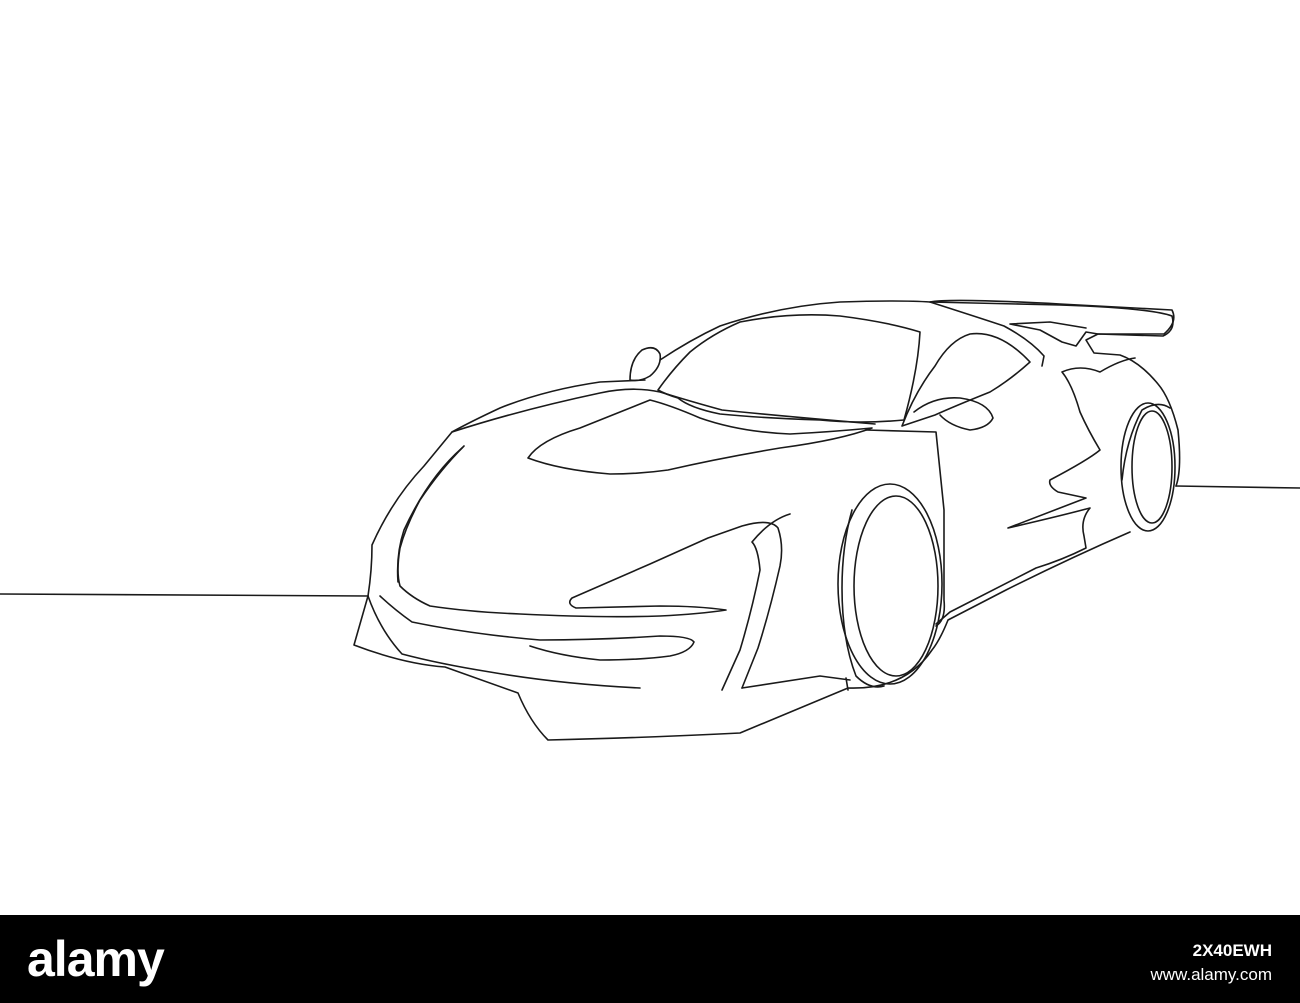 The height and width of the screenshot is (1003, 1300). I want to click on alamy-logo: alamy, so click(96, 959).